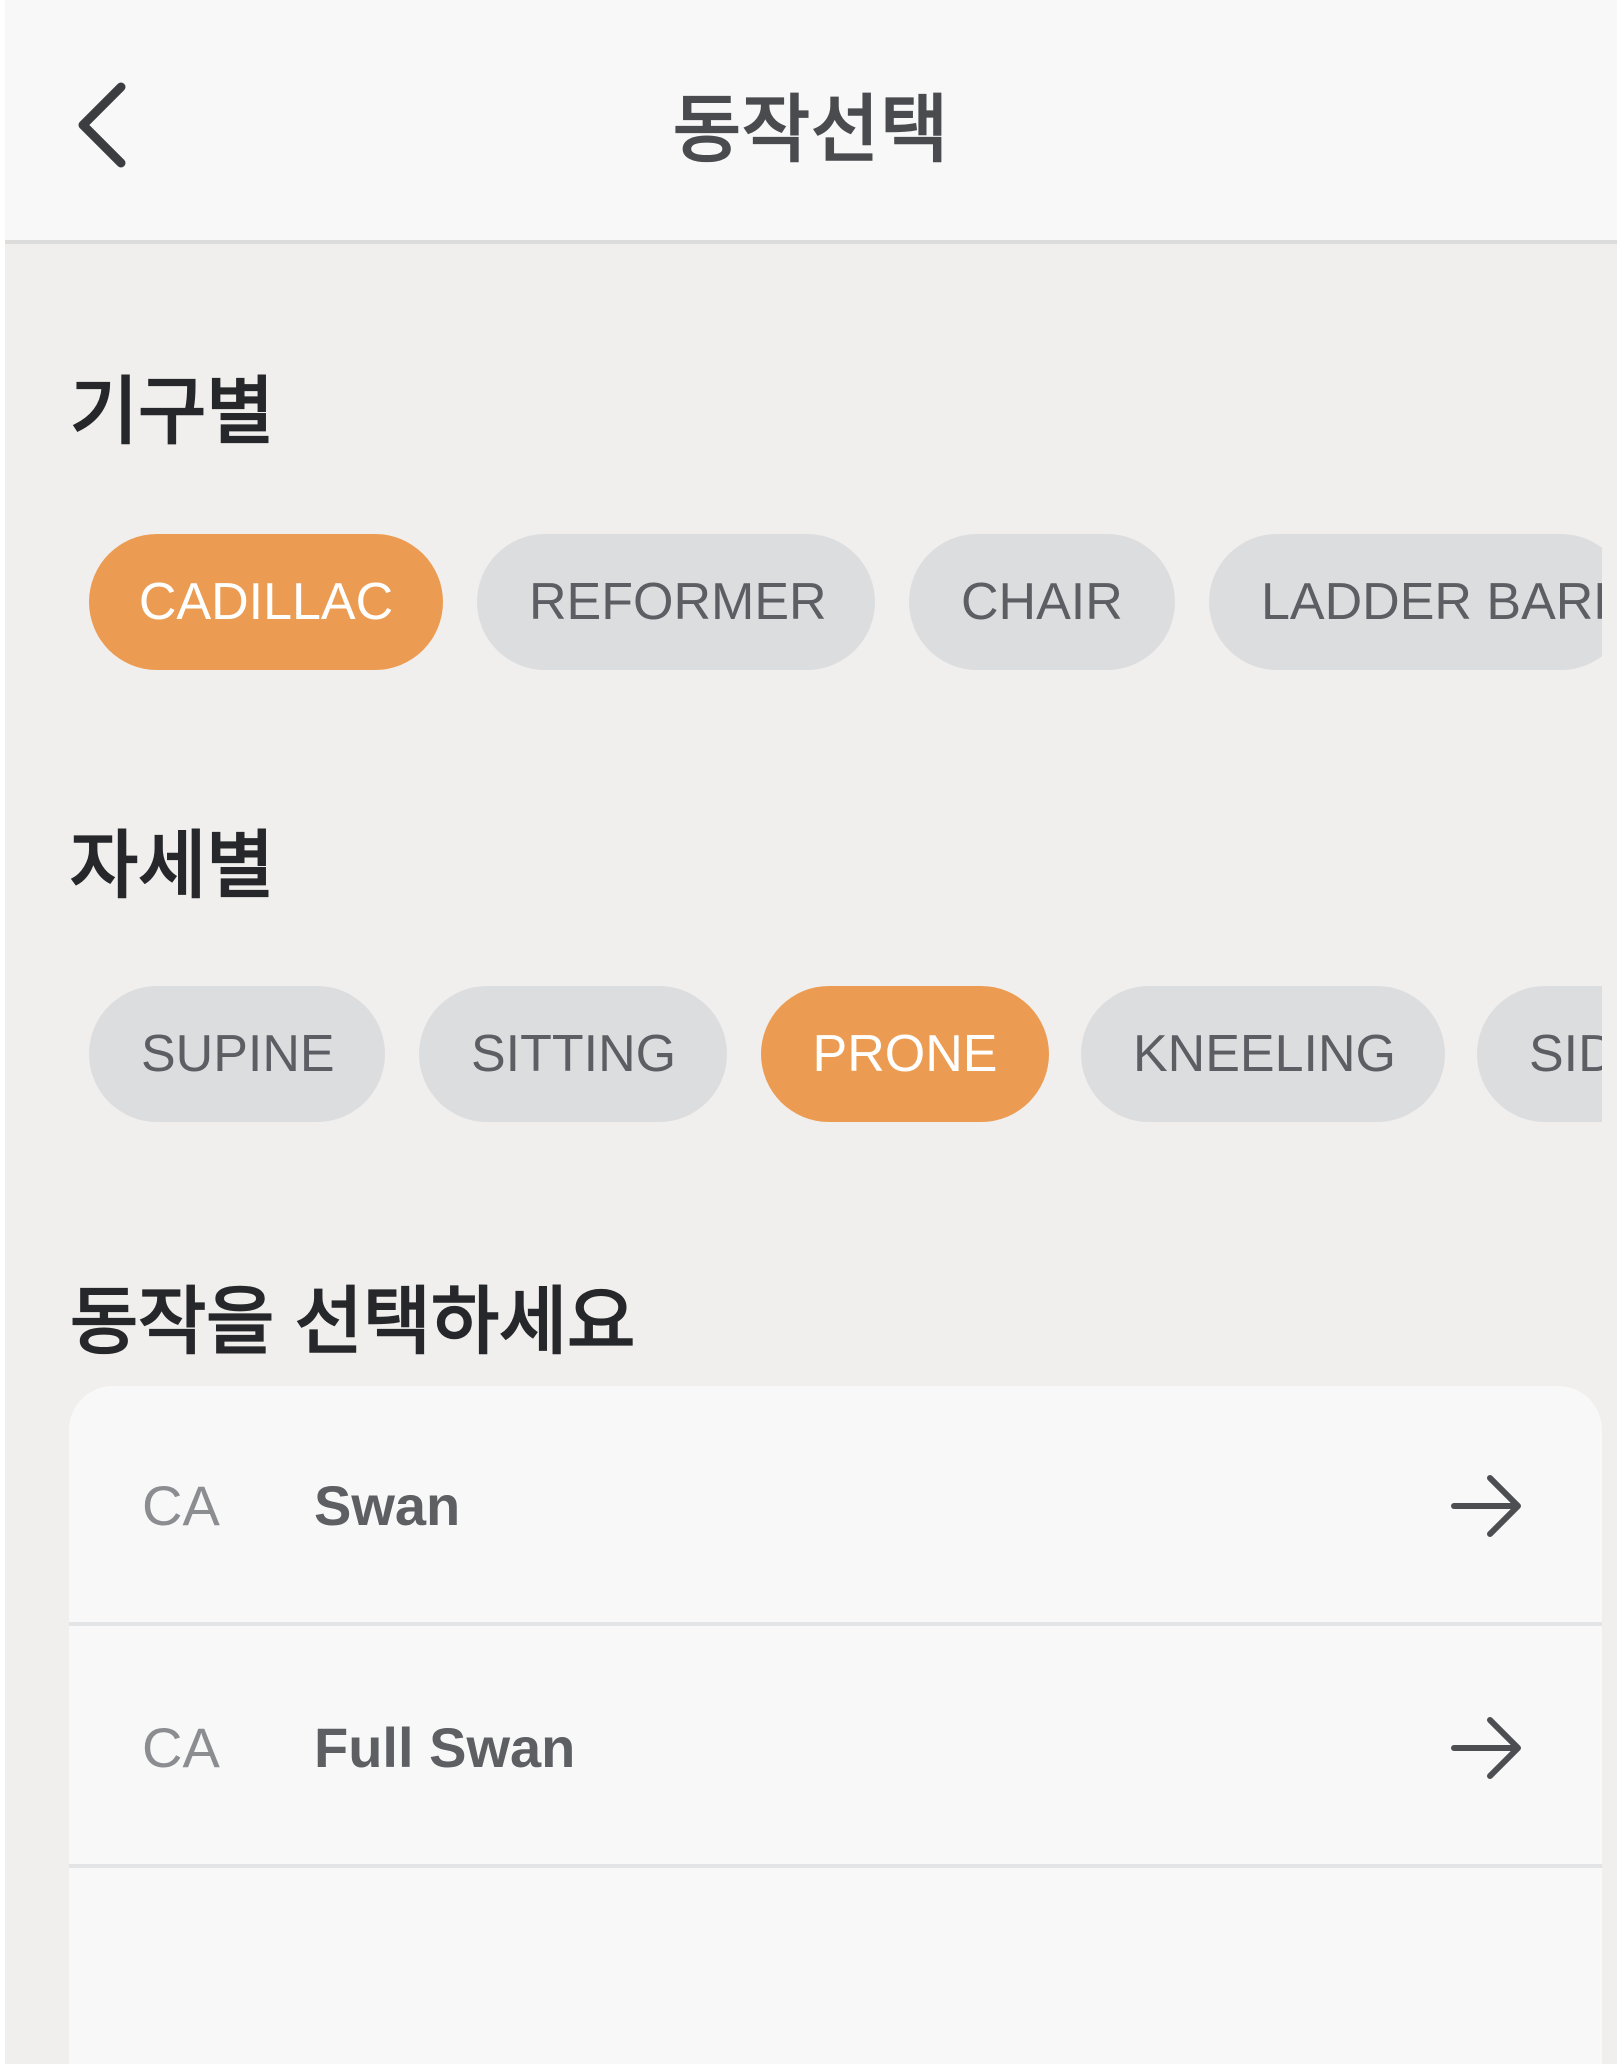 The width and height of the screenshot is (1621, 2064). What do you see at coordinates (905, 1054) in the screenshot?
I see `chip-prone: PRONE` at bounding box center [905, 1054].